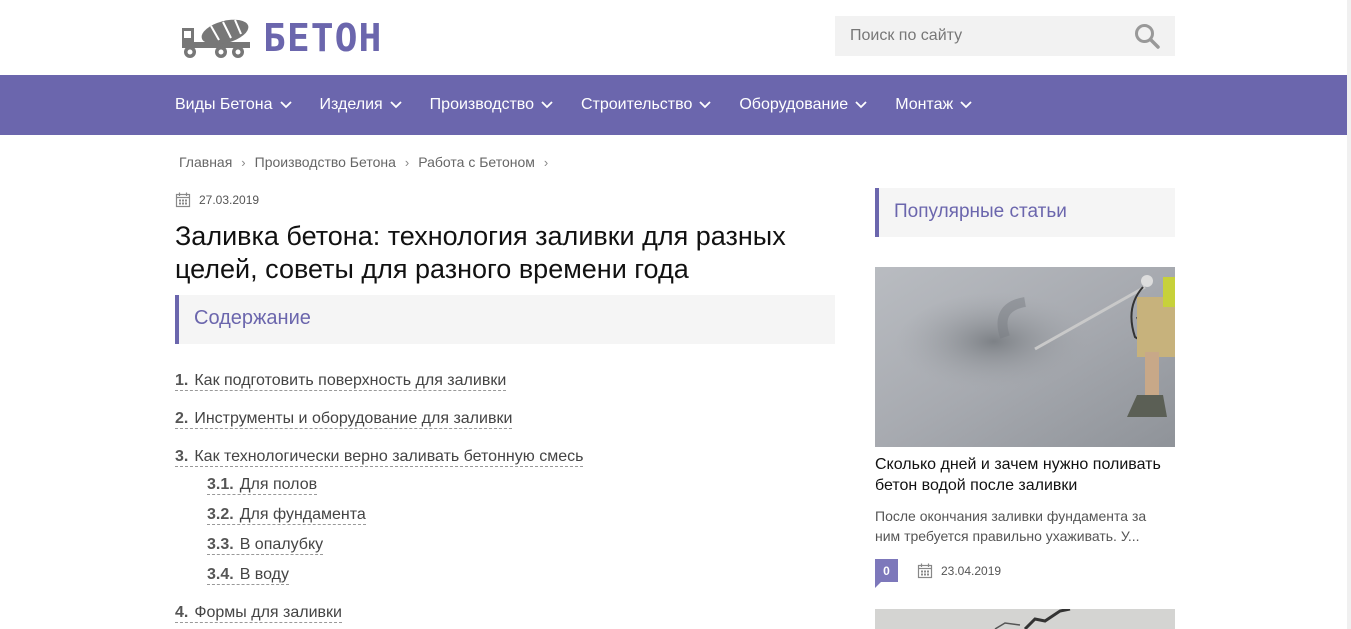  Describe the element at coordinates (505, 319) in the screenshot. I see `toc-header: Содержание` at that location.